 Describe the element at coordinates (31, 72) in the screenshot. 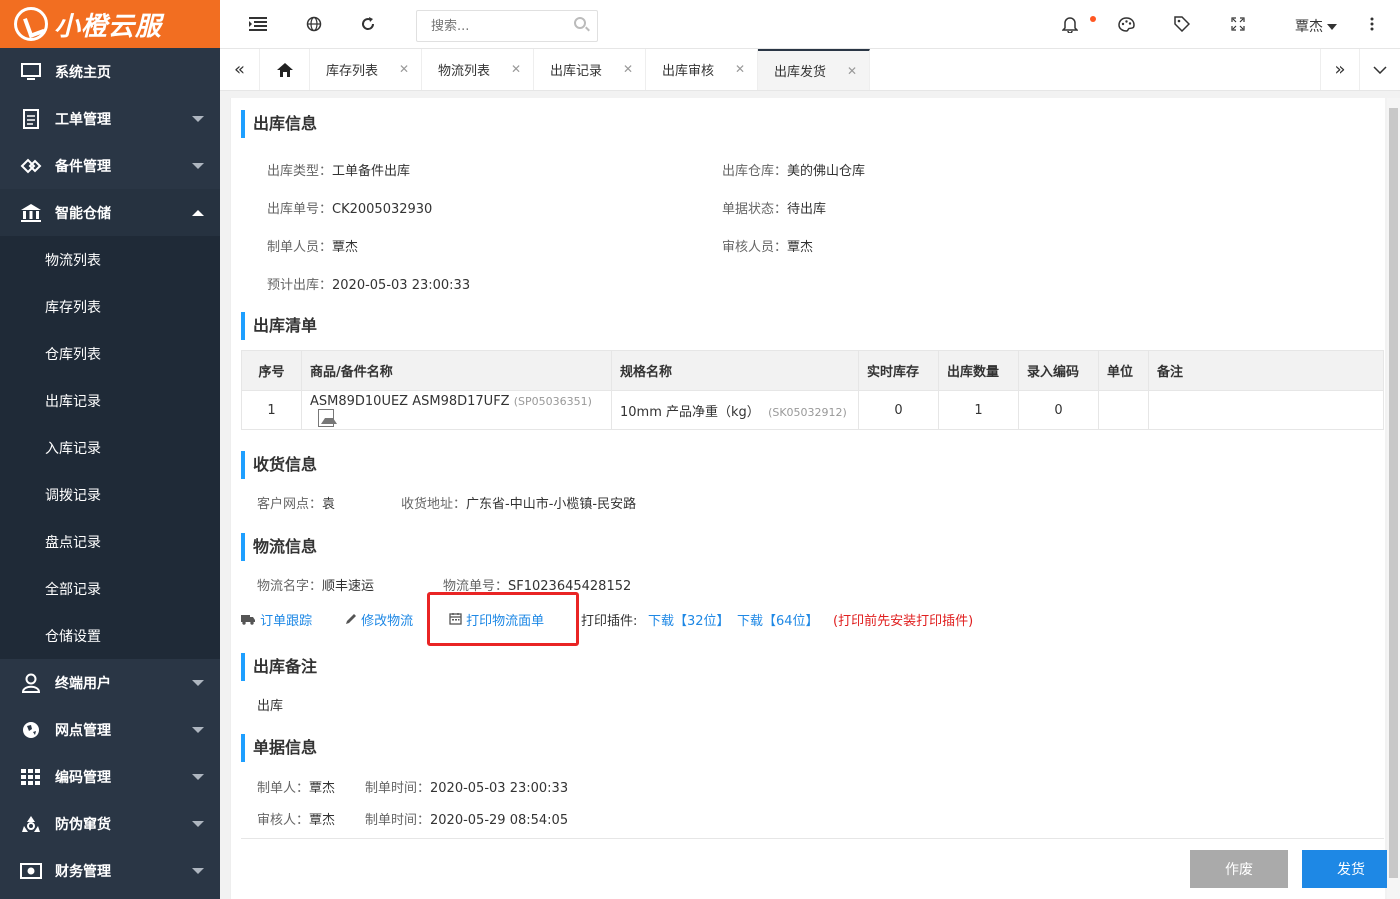

I see `monitor-icon` at that location.